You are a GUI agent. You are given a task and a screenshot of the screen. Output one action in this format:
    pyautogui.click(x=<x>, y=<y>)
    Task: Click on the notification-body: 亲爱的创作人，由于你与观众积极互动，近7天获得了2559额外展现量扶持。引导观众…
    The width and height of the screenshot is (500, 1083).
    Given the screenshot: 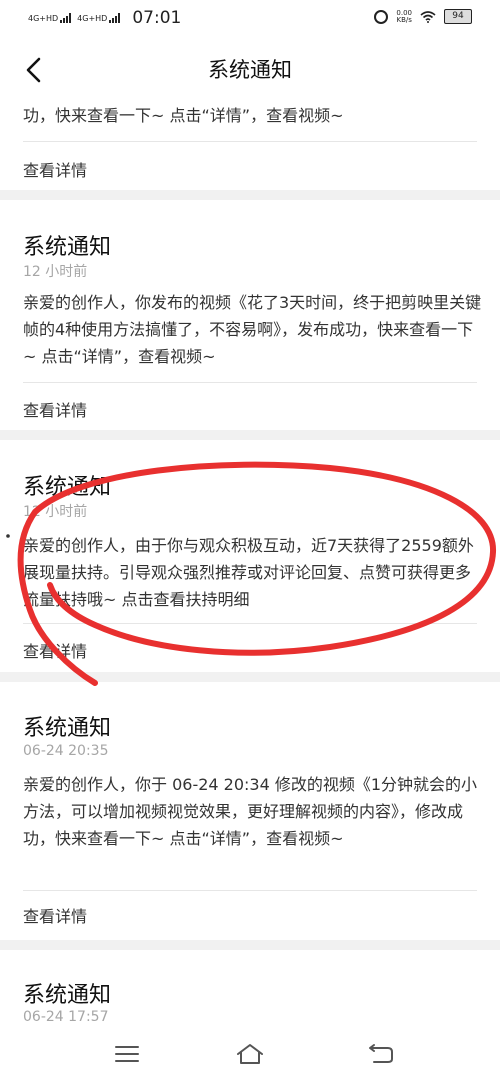 What is the action you would take?
    pyautogui.click(x=248, y=572)
    